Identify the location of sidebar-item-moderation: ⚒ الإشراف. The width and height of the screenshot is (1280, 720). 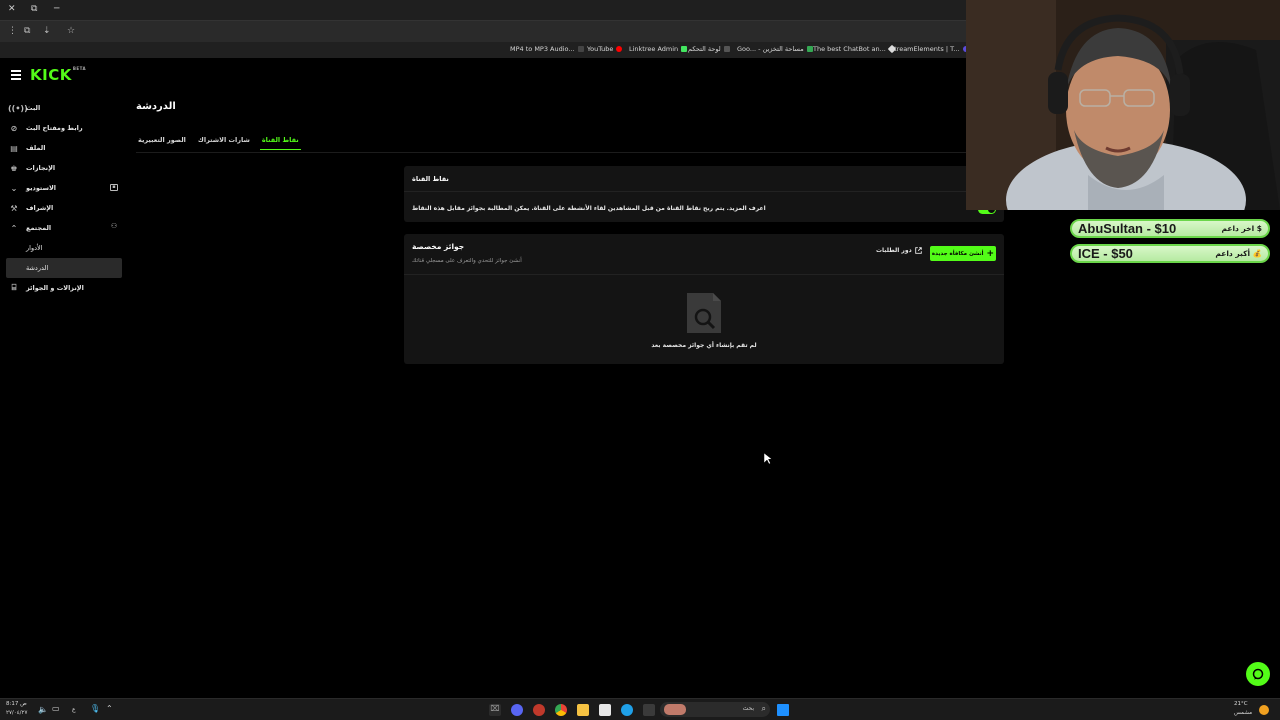
(64, 208).